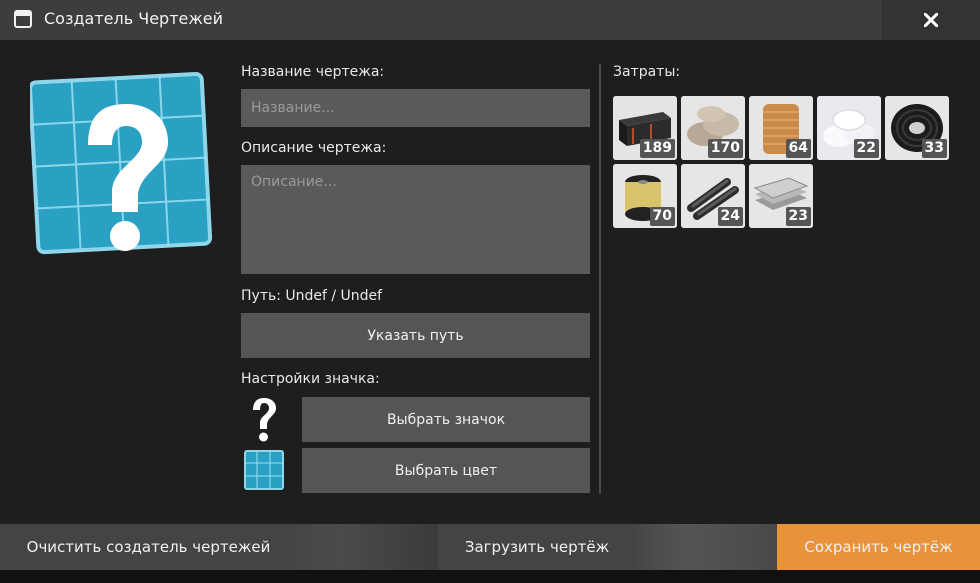 This screenshot has height=583, width=980. What do you see at coordinates (537, 547) in the screenshot?
I see `load-blueprint-button: Загрузить чертёж` at bounding box center [537, 547].